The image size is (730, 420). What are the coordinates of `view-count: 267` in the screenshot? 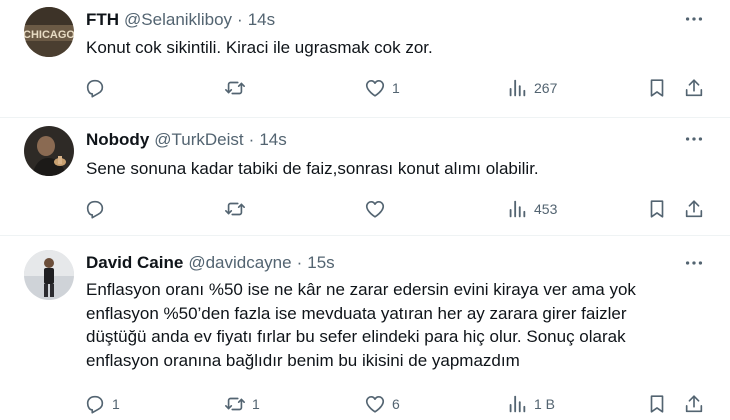 It's located at (546, 88).